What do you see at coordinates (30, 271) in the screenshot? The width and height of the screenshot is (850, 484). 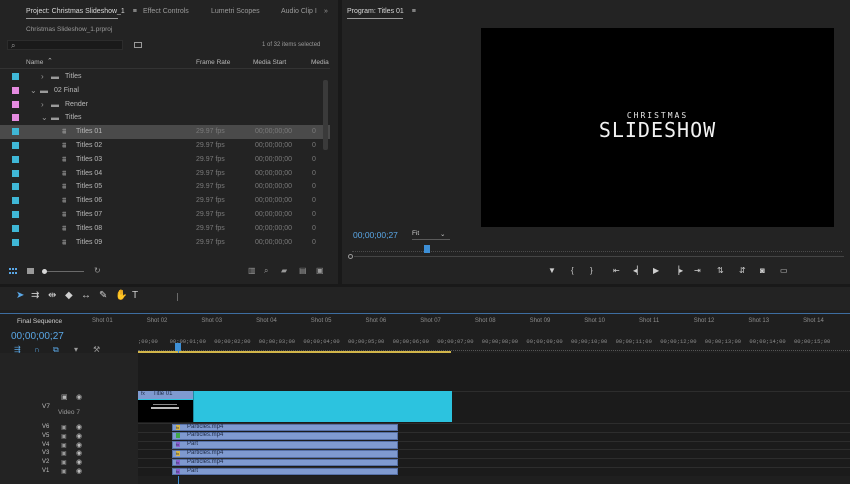 I see `icon-view-icon` at bounding box center [30, 271].